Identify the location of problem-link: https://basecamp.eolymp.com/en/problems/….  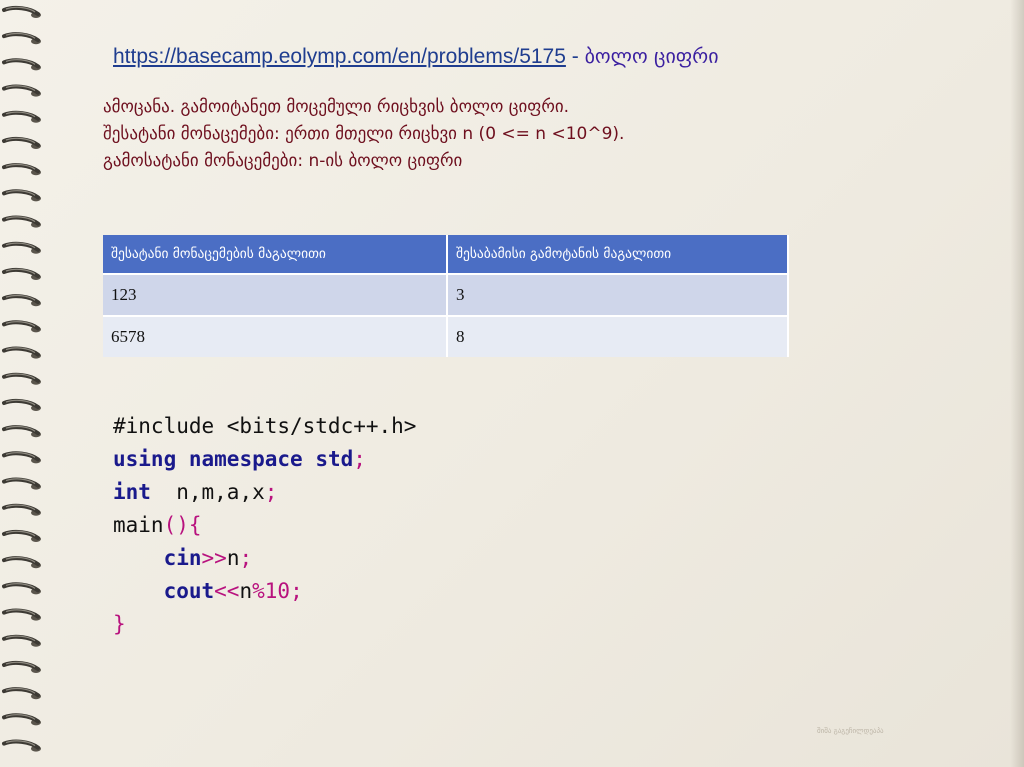
(339, 56).